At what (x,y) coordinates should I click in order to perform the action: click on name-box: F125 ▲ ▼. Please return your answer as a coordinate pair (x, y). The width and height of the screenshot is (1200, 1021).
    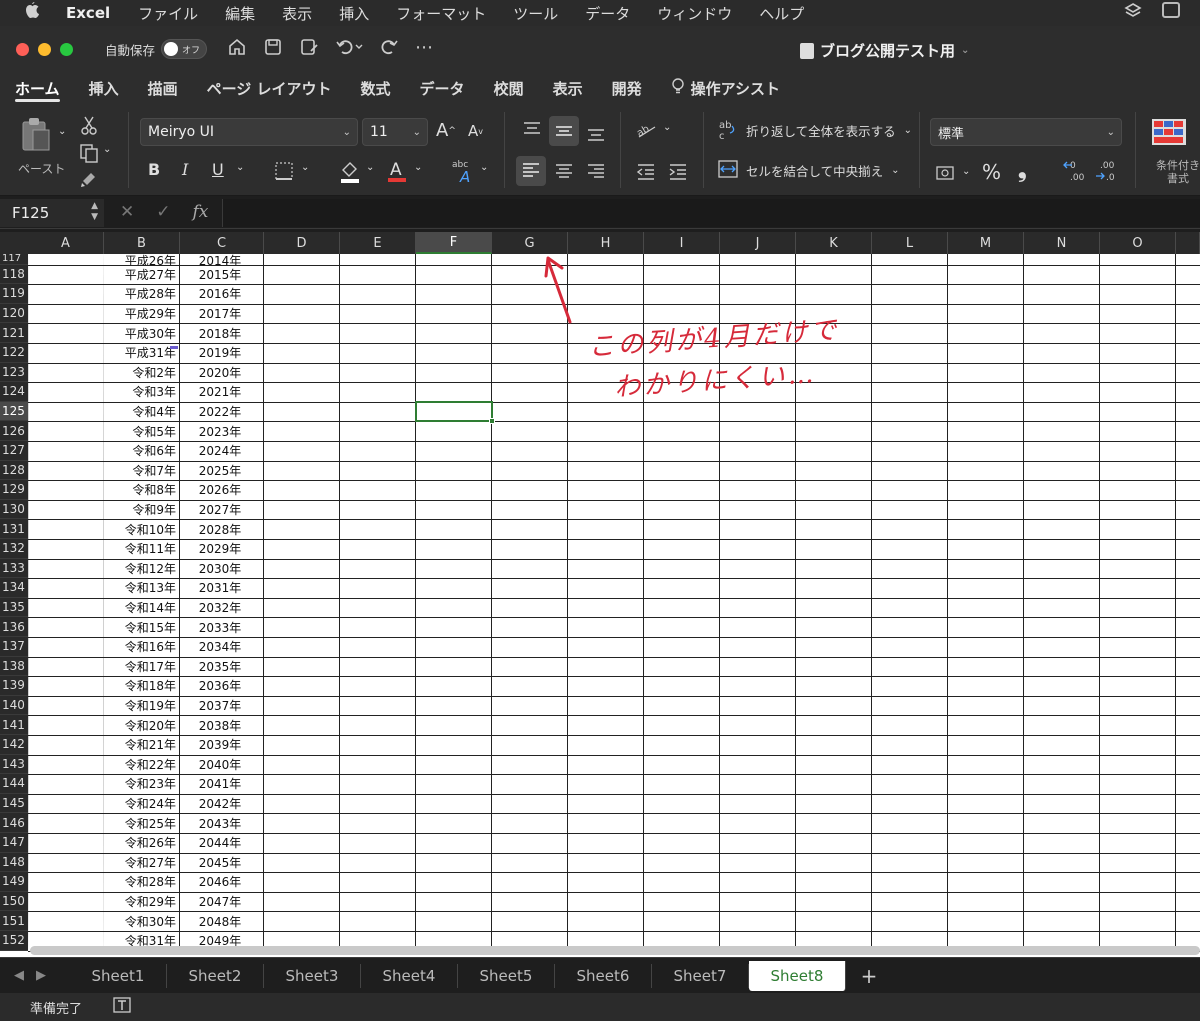
    Looking at the image, I should click on (52, 213).